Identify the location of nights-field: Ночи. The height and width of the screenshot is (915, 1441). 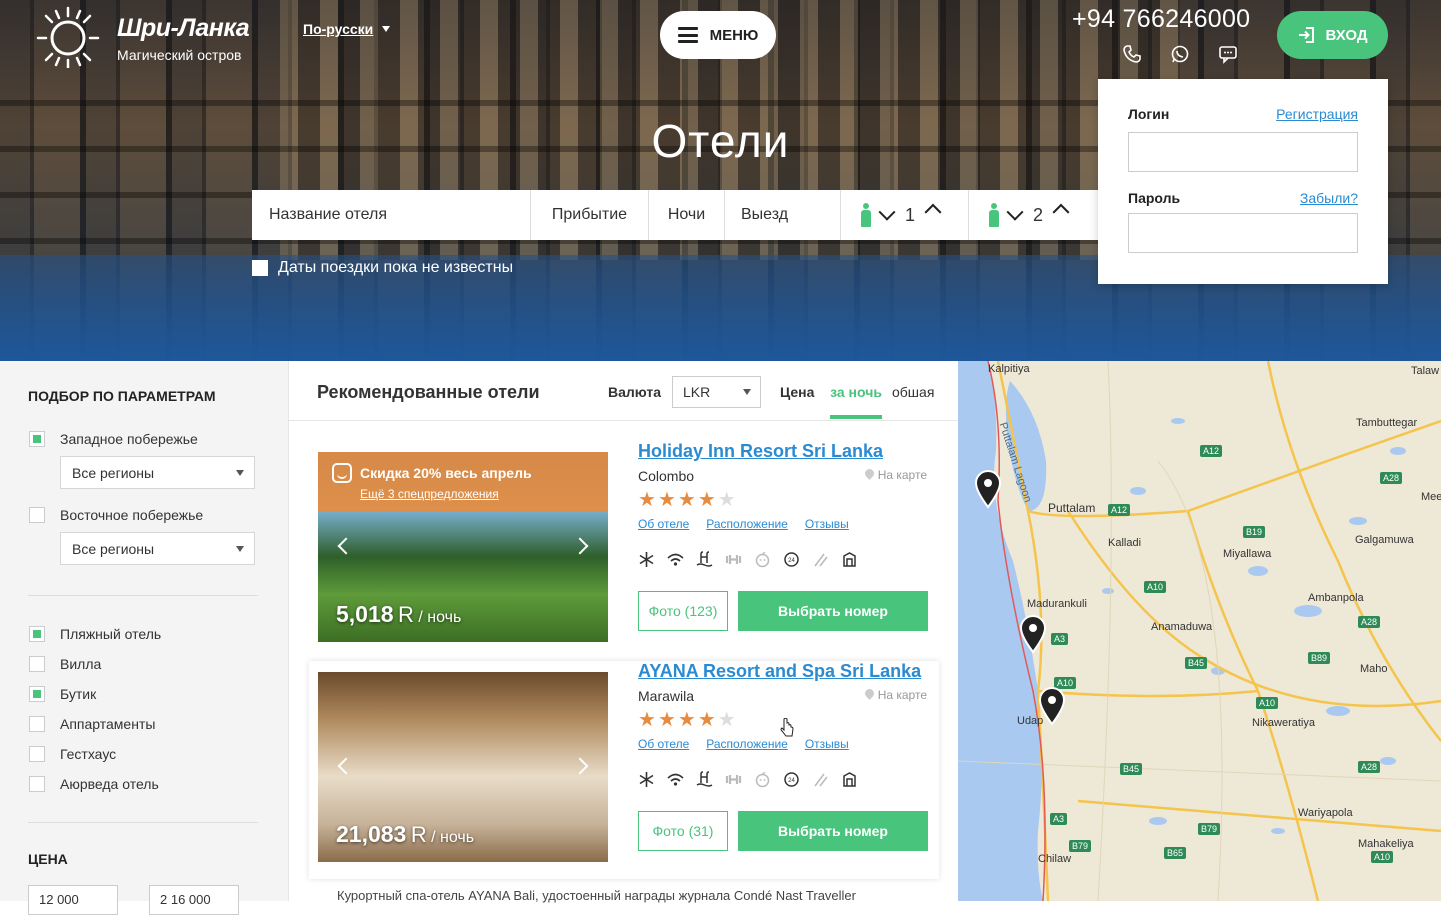
(687, 215).